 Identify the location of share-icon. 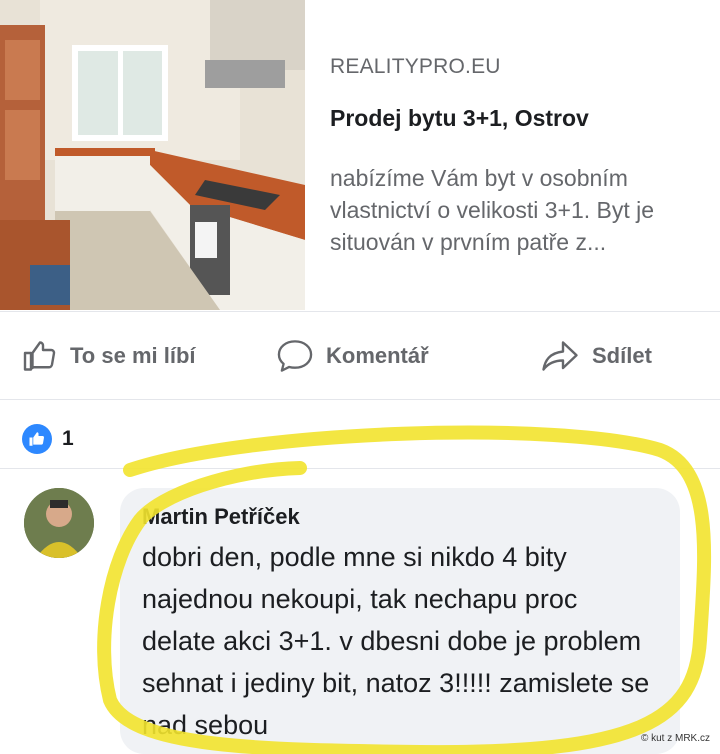
(560, 356).